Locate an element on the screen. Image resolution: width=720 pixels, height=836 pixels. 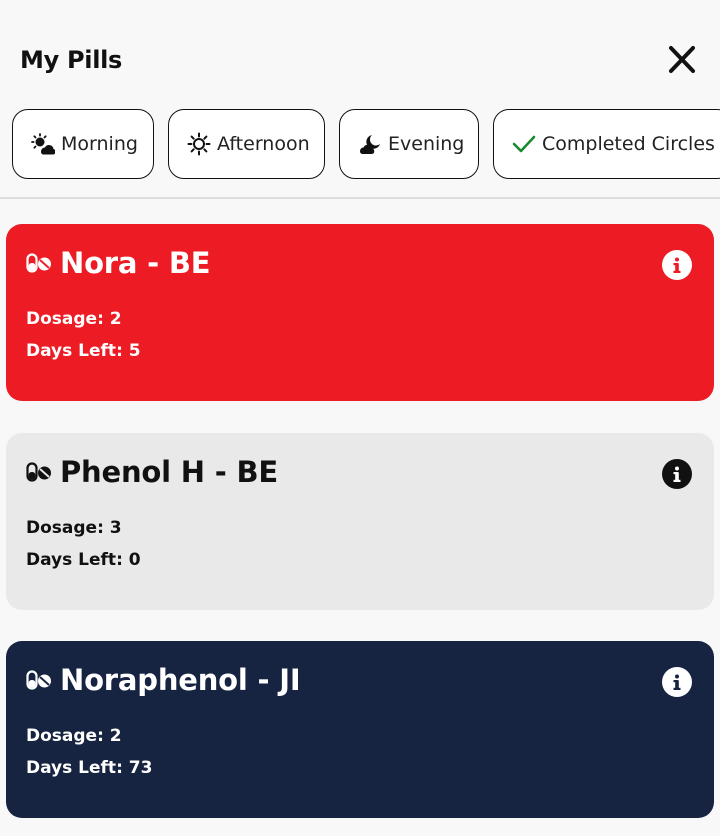
pill-name-row: Phenol H - BE is located at coordinates (152, 472).